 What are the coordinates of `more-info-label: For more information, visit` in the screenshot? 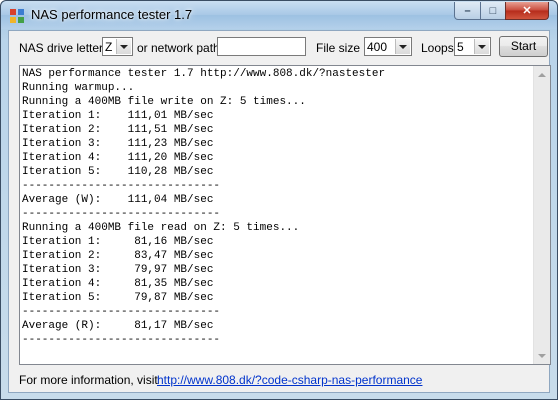 It's located at (88, 380).